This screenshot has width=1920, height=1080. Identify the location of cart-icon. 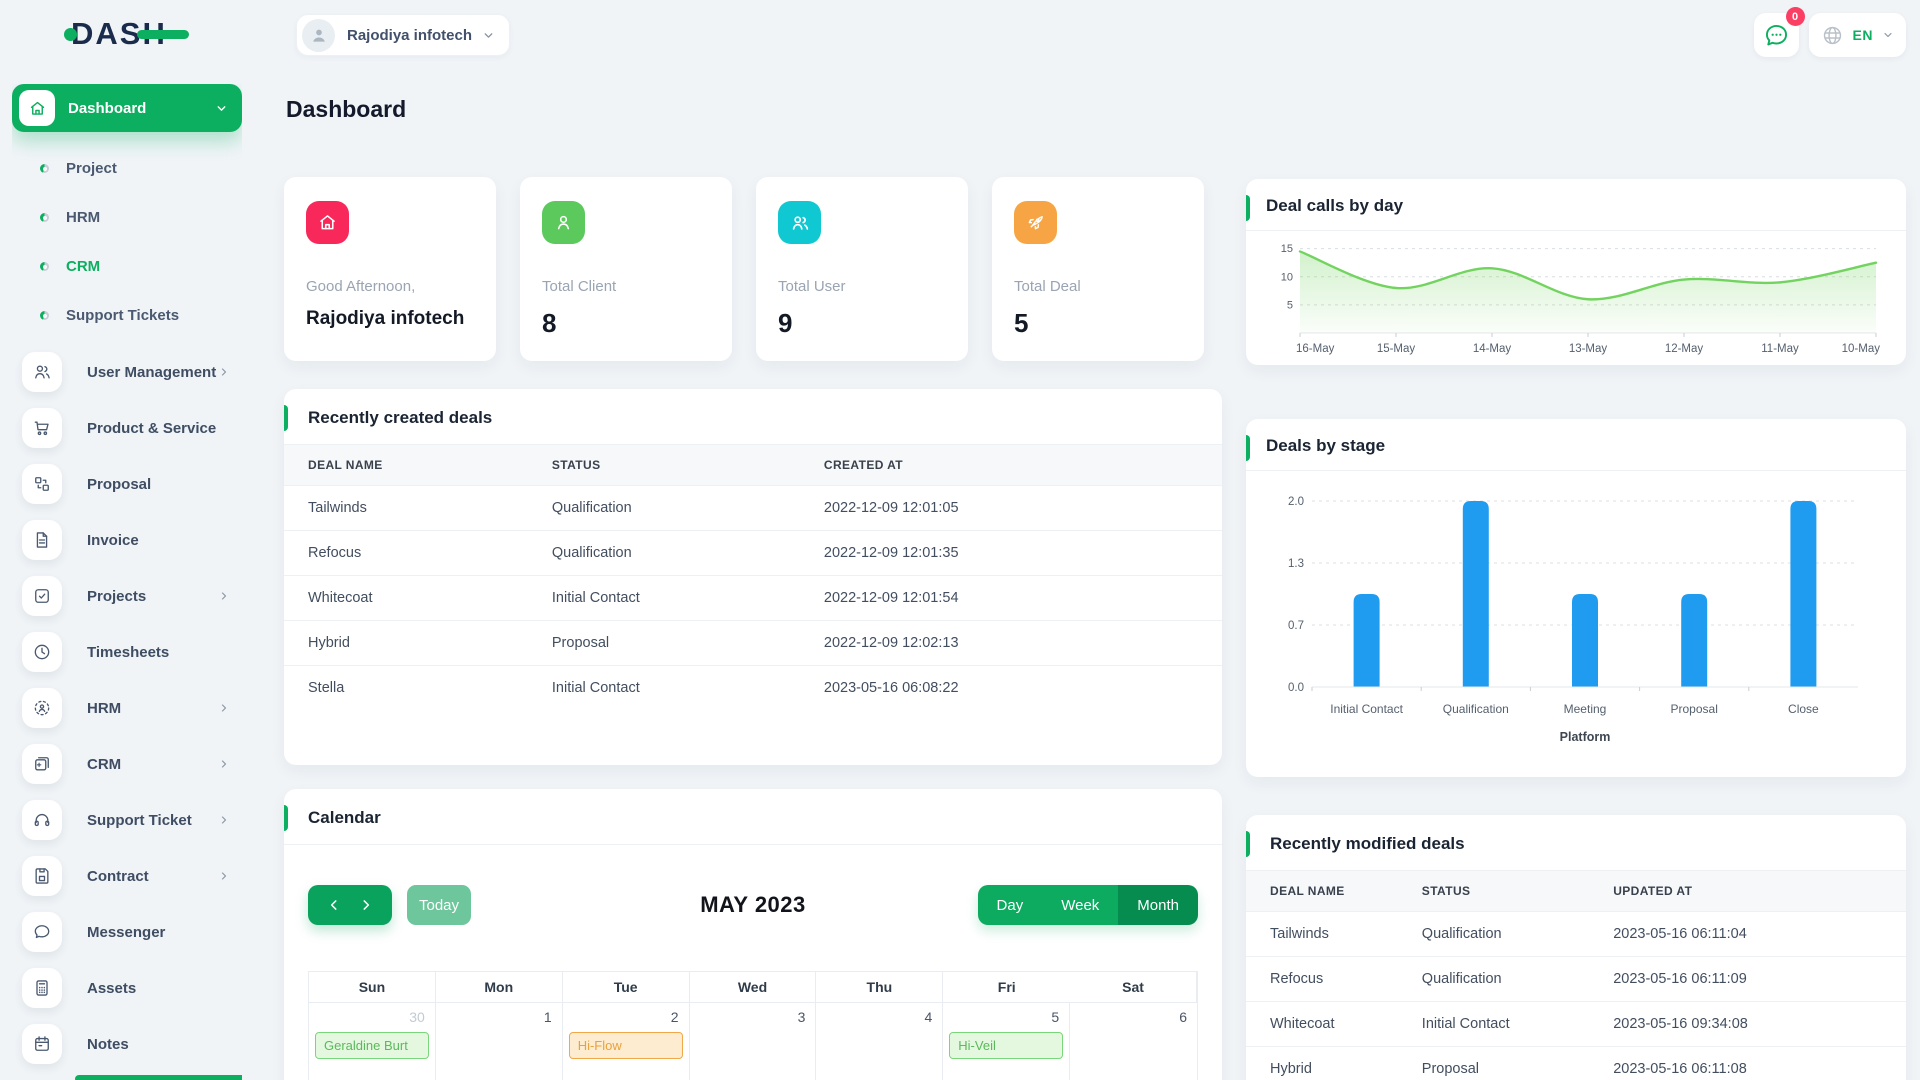
(41, 428).